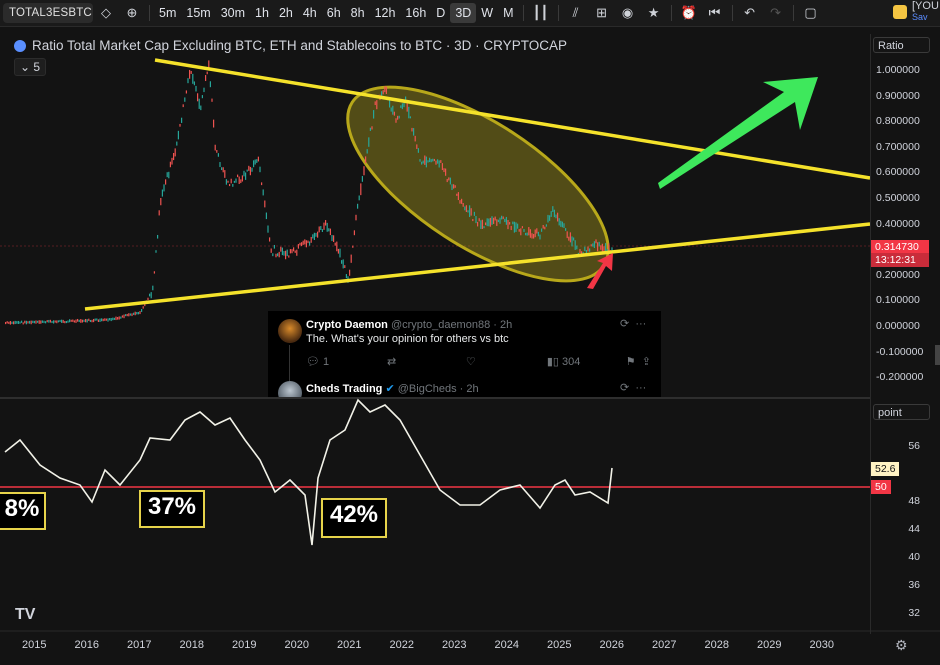 The width and height of the screenshot is (940, 665). What do you see at coordinates (344, 389) in the screenshot?
I see `tweet-author-name-2: Cheds Trading` at bounding box center [344, 389].